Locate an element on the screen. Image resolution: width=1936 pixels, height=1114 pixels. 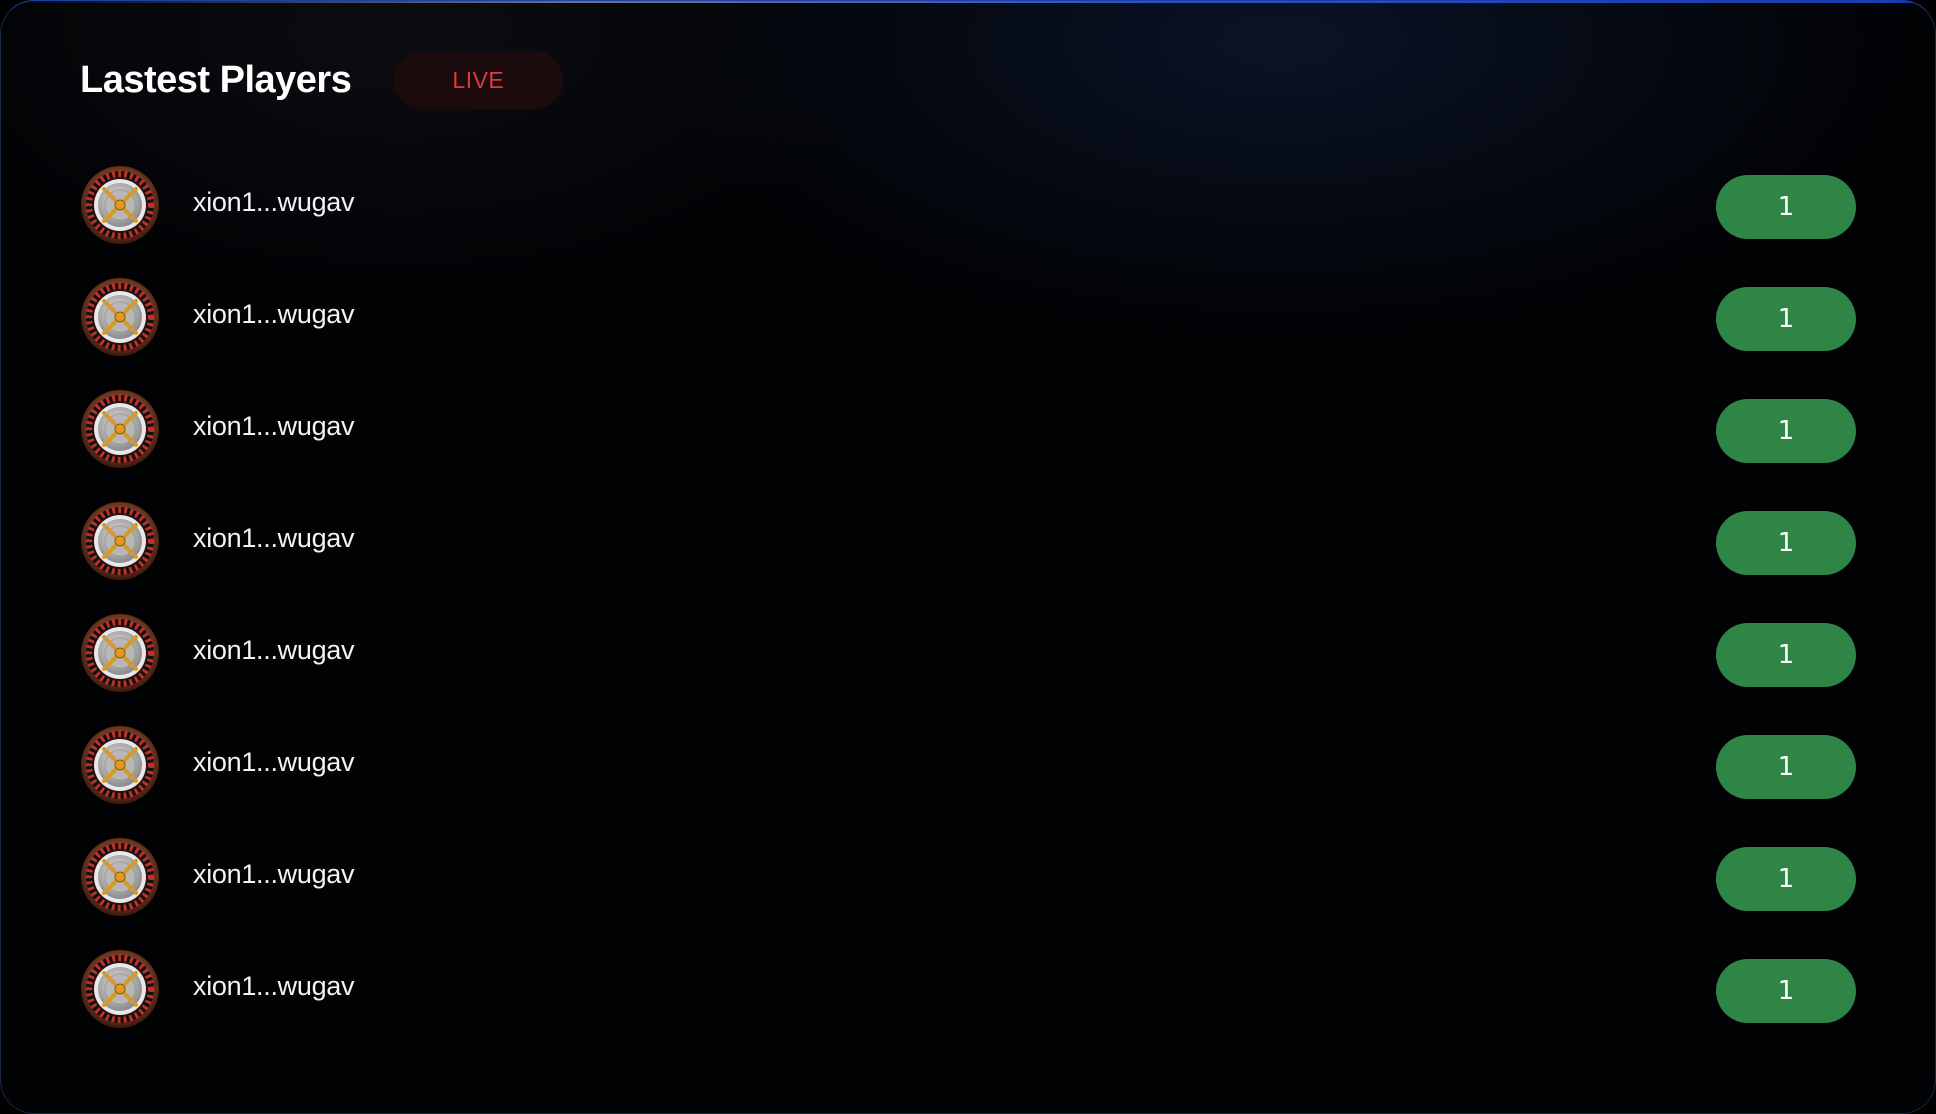
panel-top-glow is located at coordinates (968, 2).